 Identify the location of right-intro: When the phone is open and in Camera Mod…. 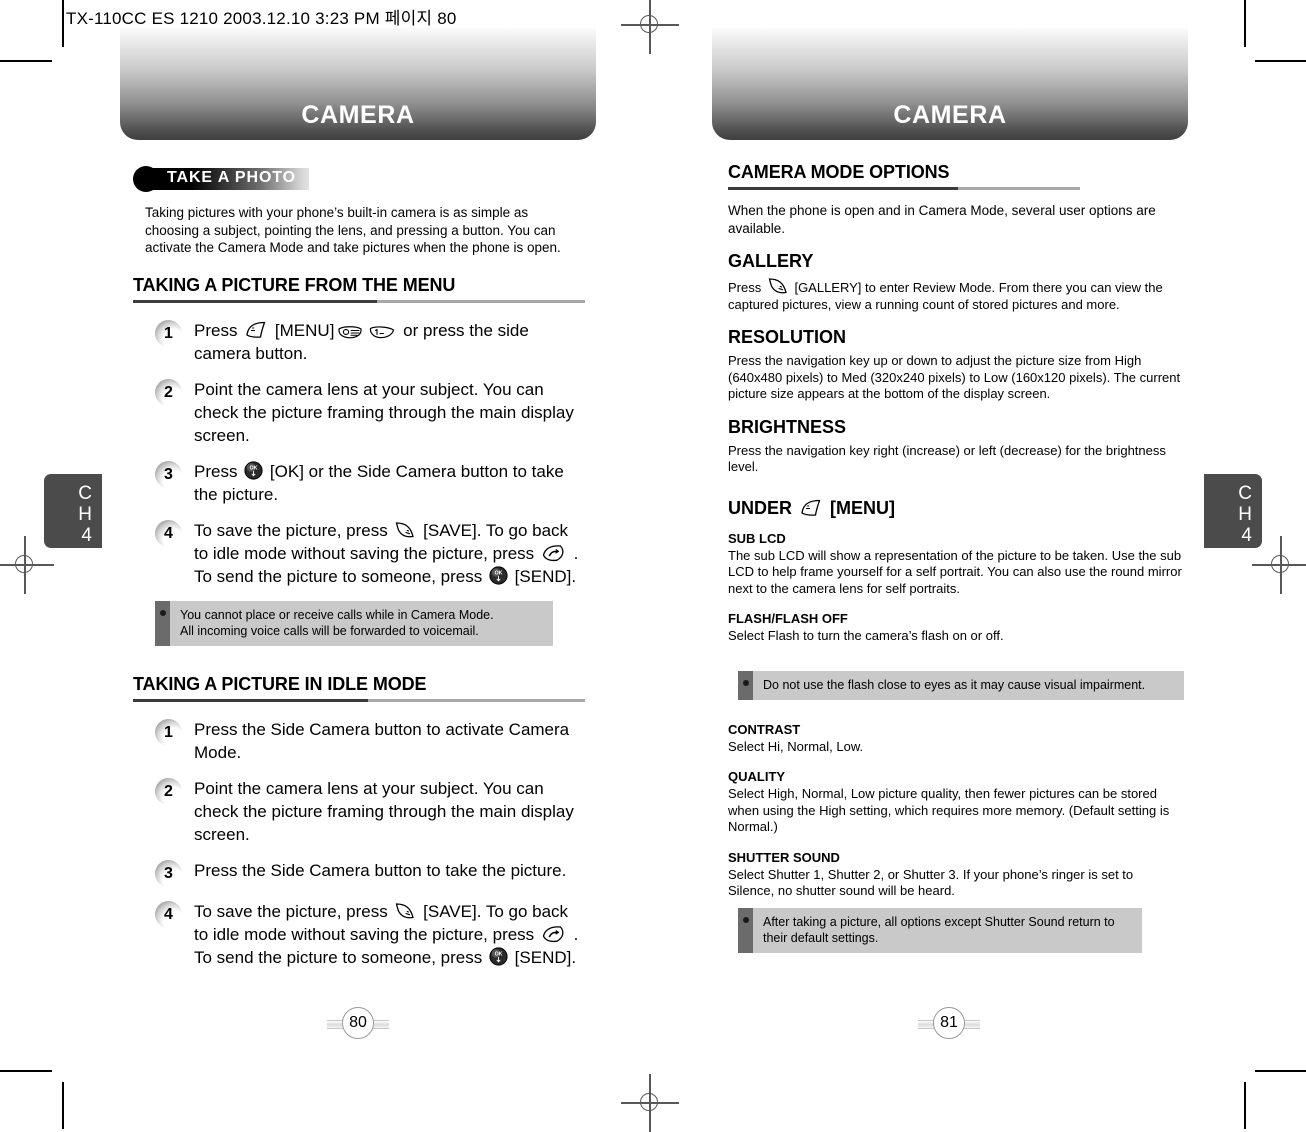
(942, 219).